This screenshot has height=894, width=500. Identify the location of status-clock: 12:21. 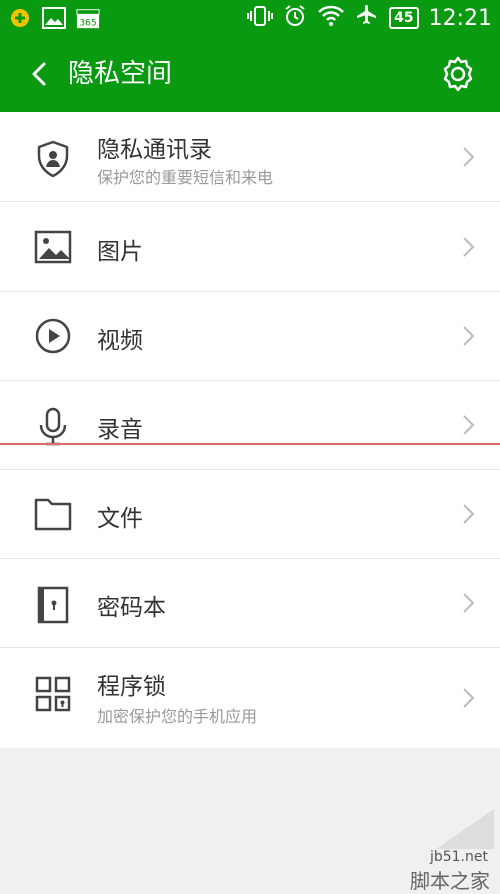
(460, 18).